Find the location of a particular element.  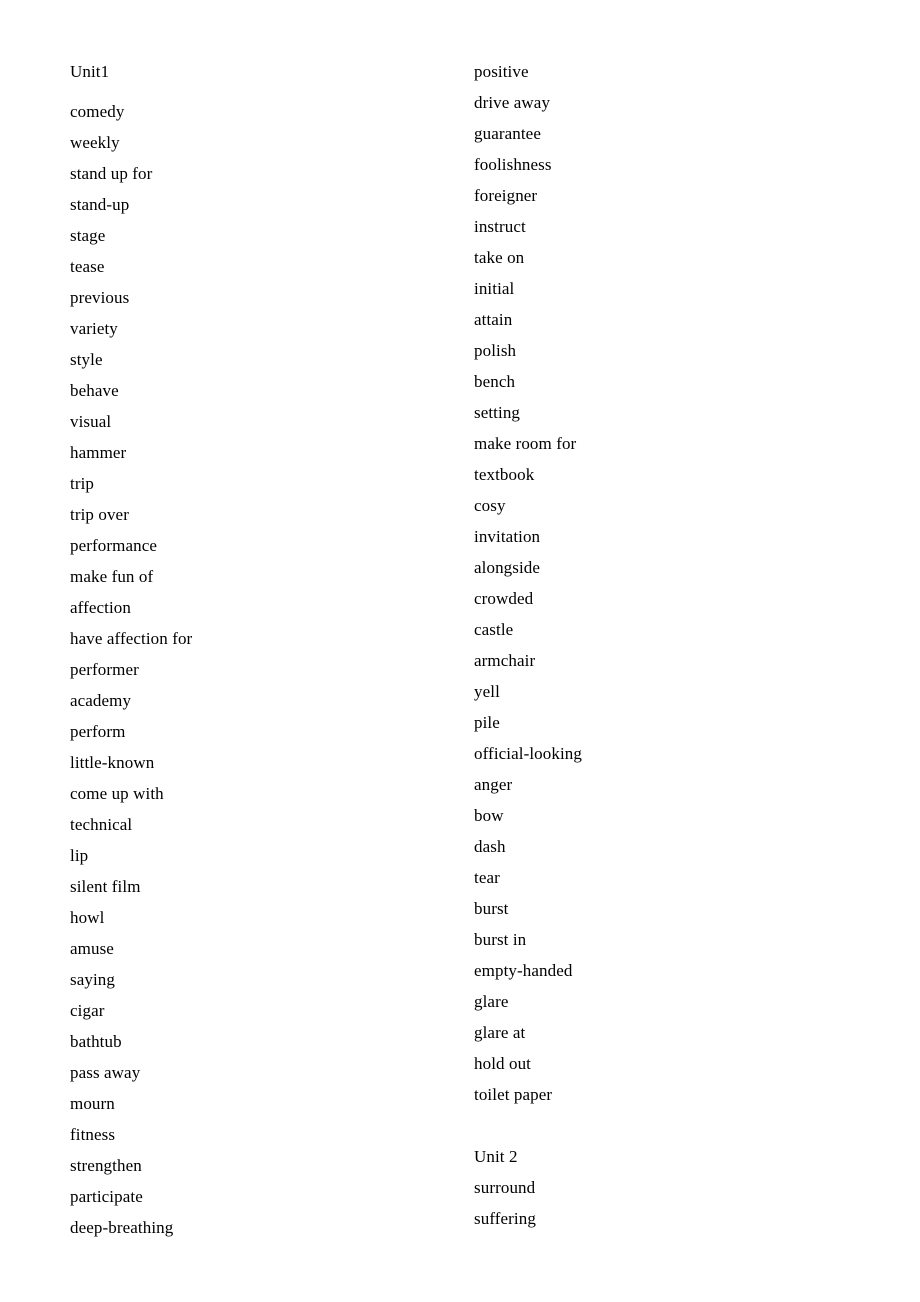

word-line: strengthen is located at coordinates (106, 1165).